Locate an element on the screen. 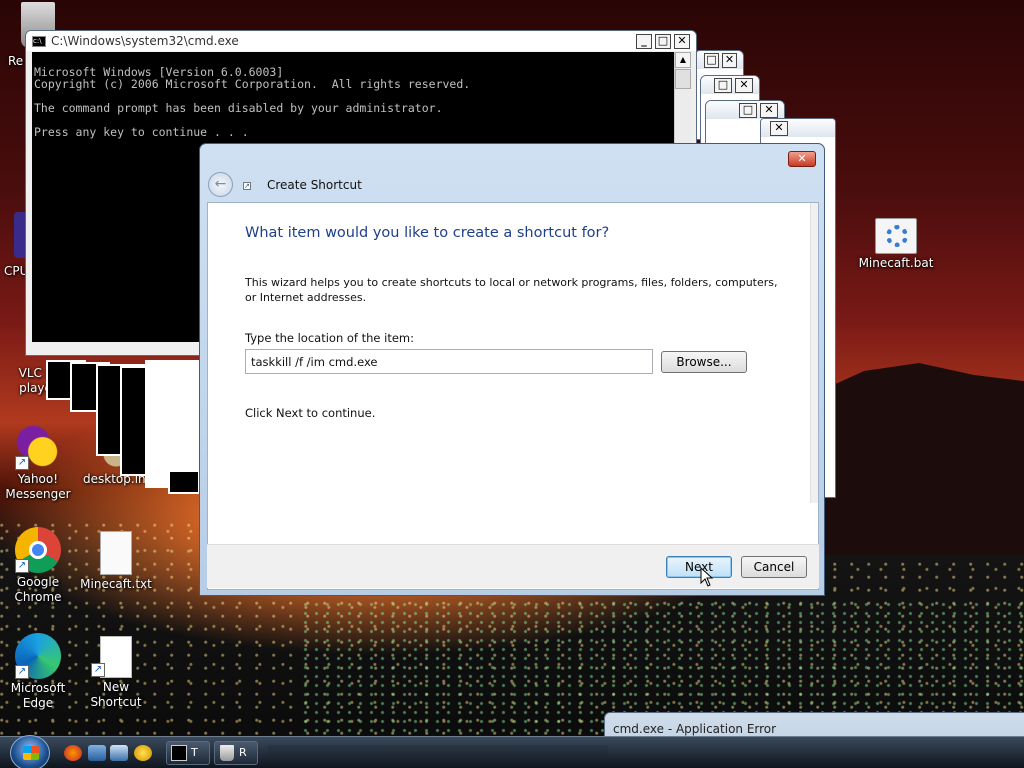 The height and width of the screenshot is (768, 1024). next-button: Next is located at coordinates (699, 567).